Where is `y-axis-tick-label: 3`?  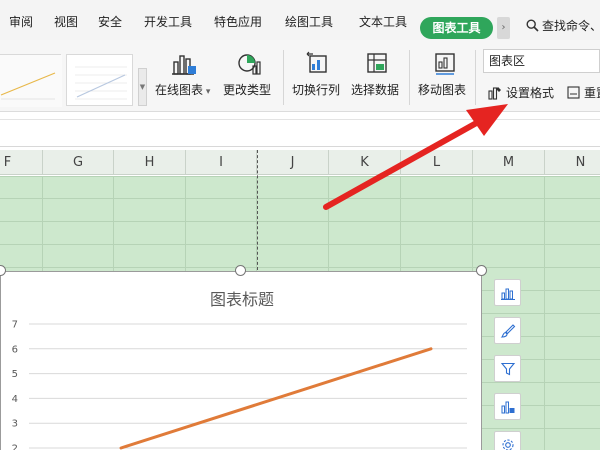 y-axis-tick-label: 3 is located at coordinates (15, 424).